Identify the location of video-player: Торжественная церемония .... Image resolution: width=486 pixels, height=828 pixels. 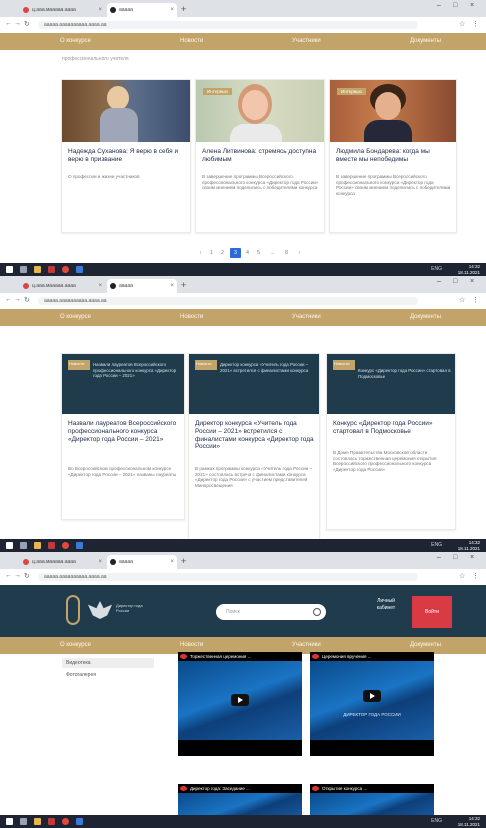
(240, 704).